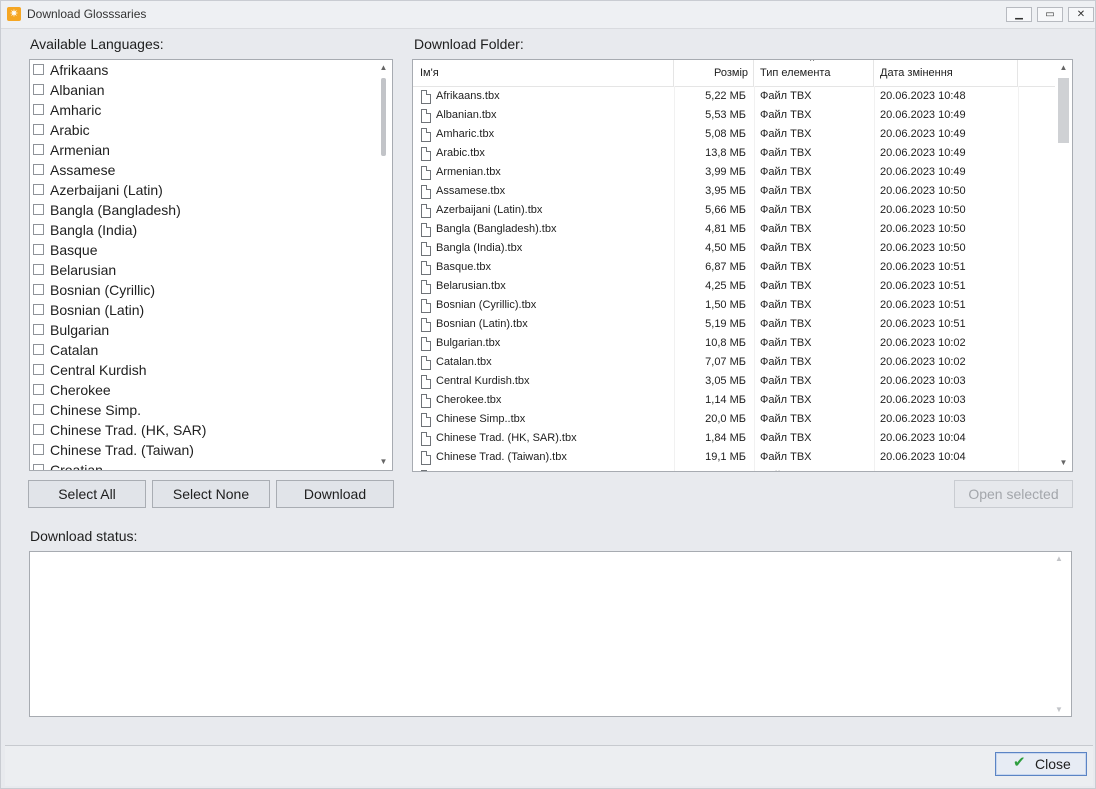  Describe the element at coordinates (203, 190) in the screenshot. I see `language-item: Azerbaijani (Latin)` at that location.